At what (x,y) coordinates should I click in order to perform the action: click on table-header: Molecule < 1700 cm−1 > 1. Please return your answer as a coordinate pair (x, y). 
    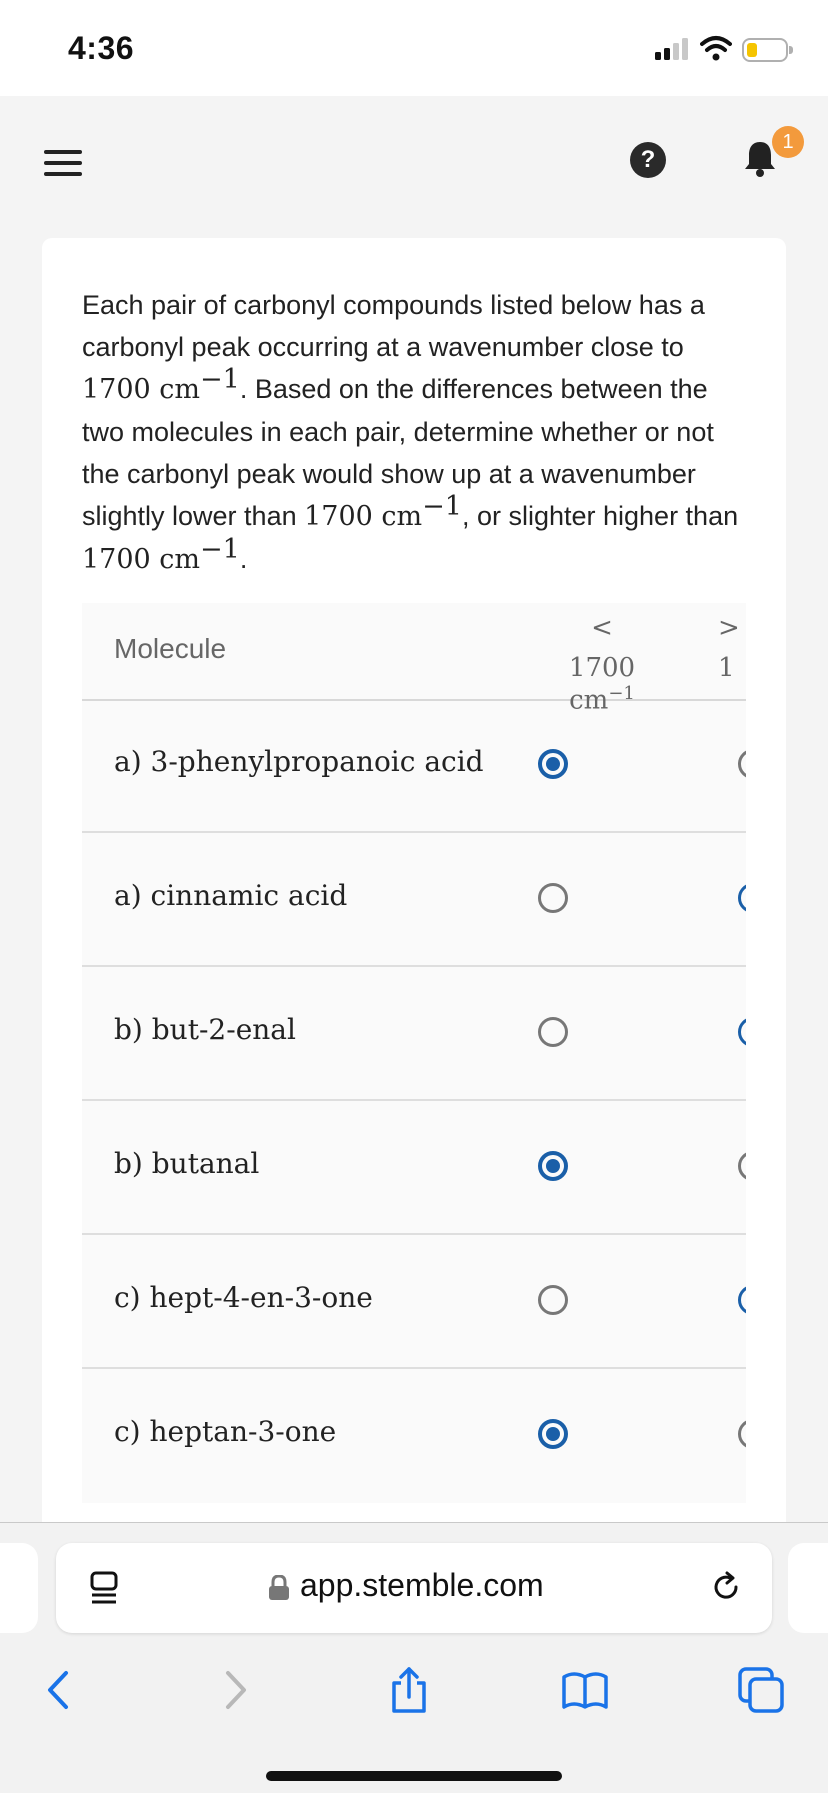
    Looking at the image, I should click on (414, 659).